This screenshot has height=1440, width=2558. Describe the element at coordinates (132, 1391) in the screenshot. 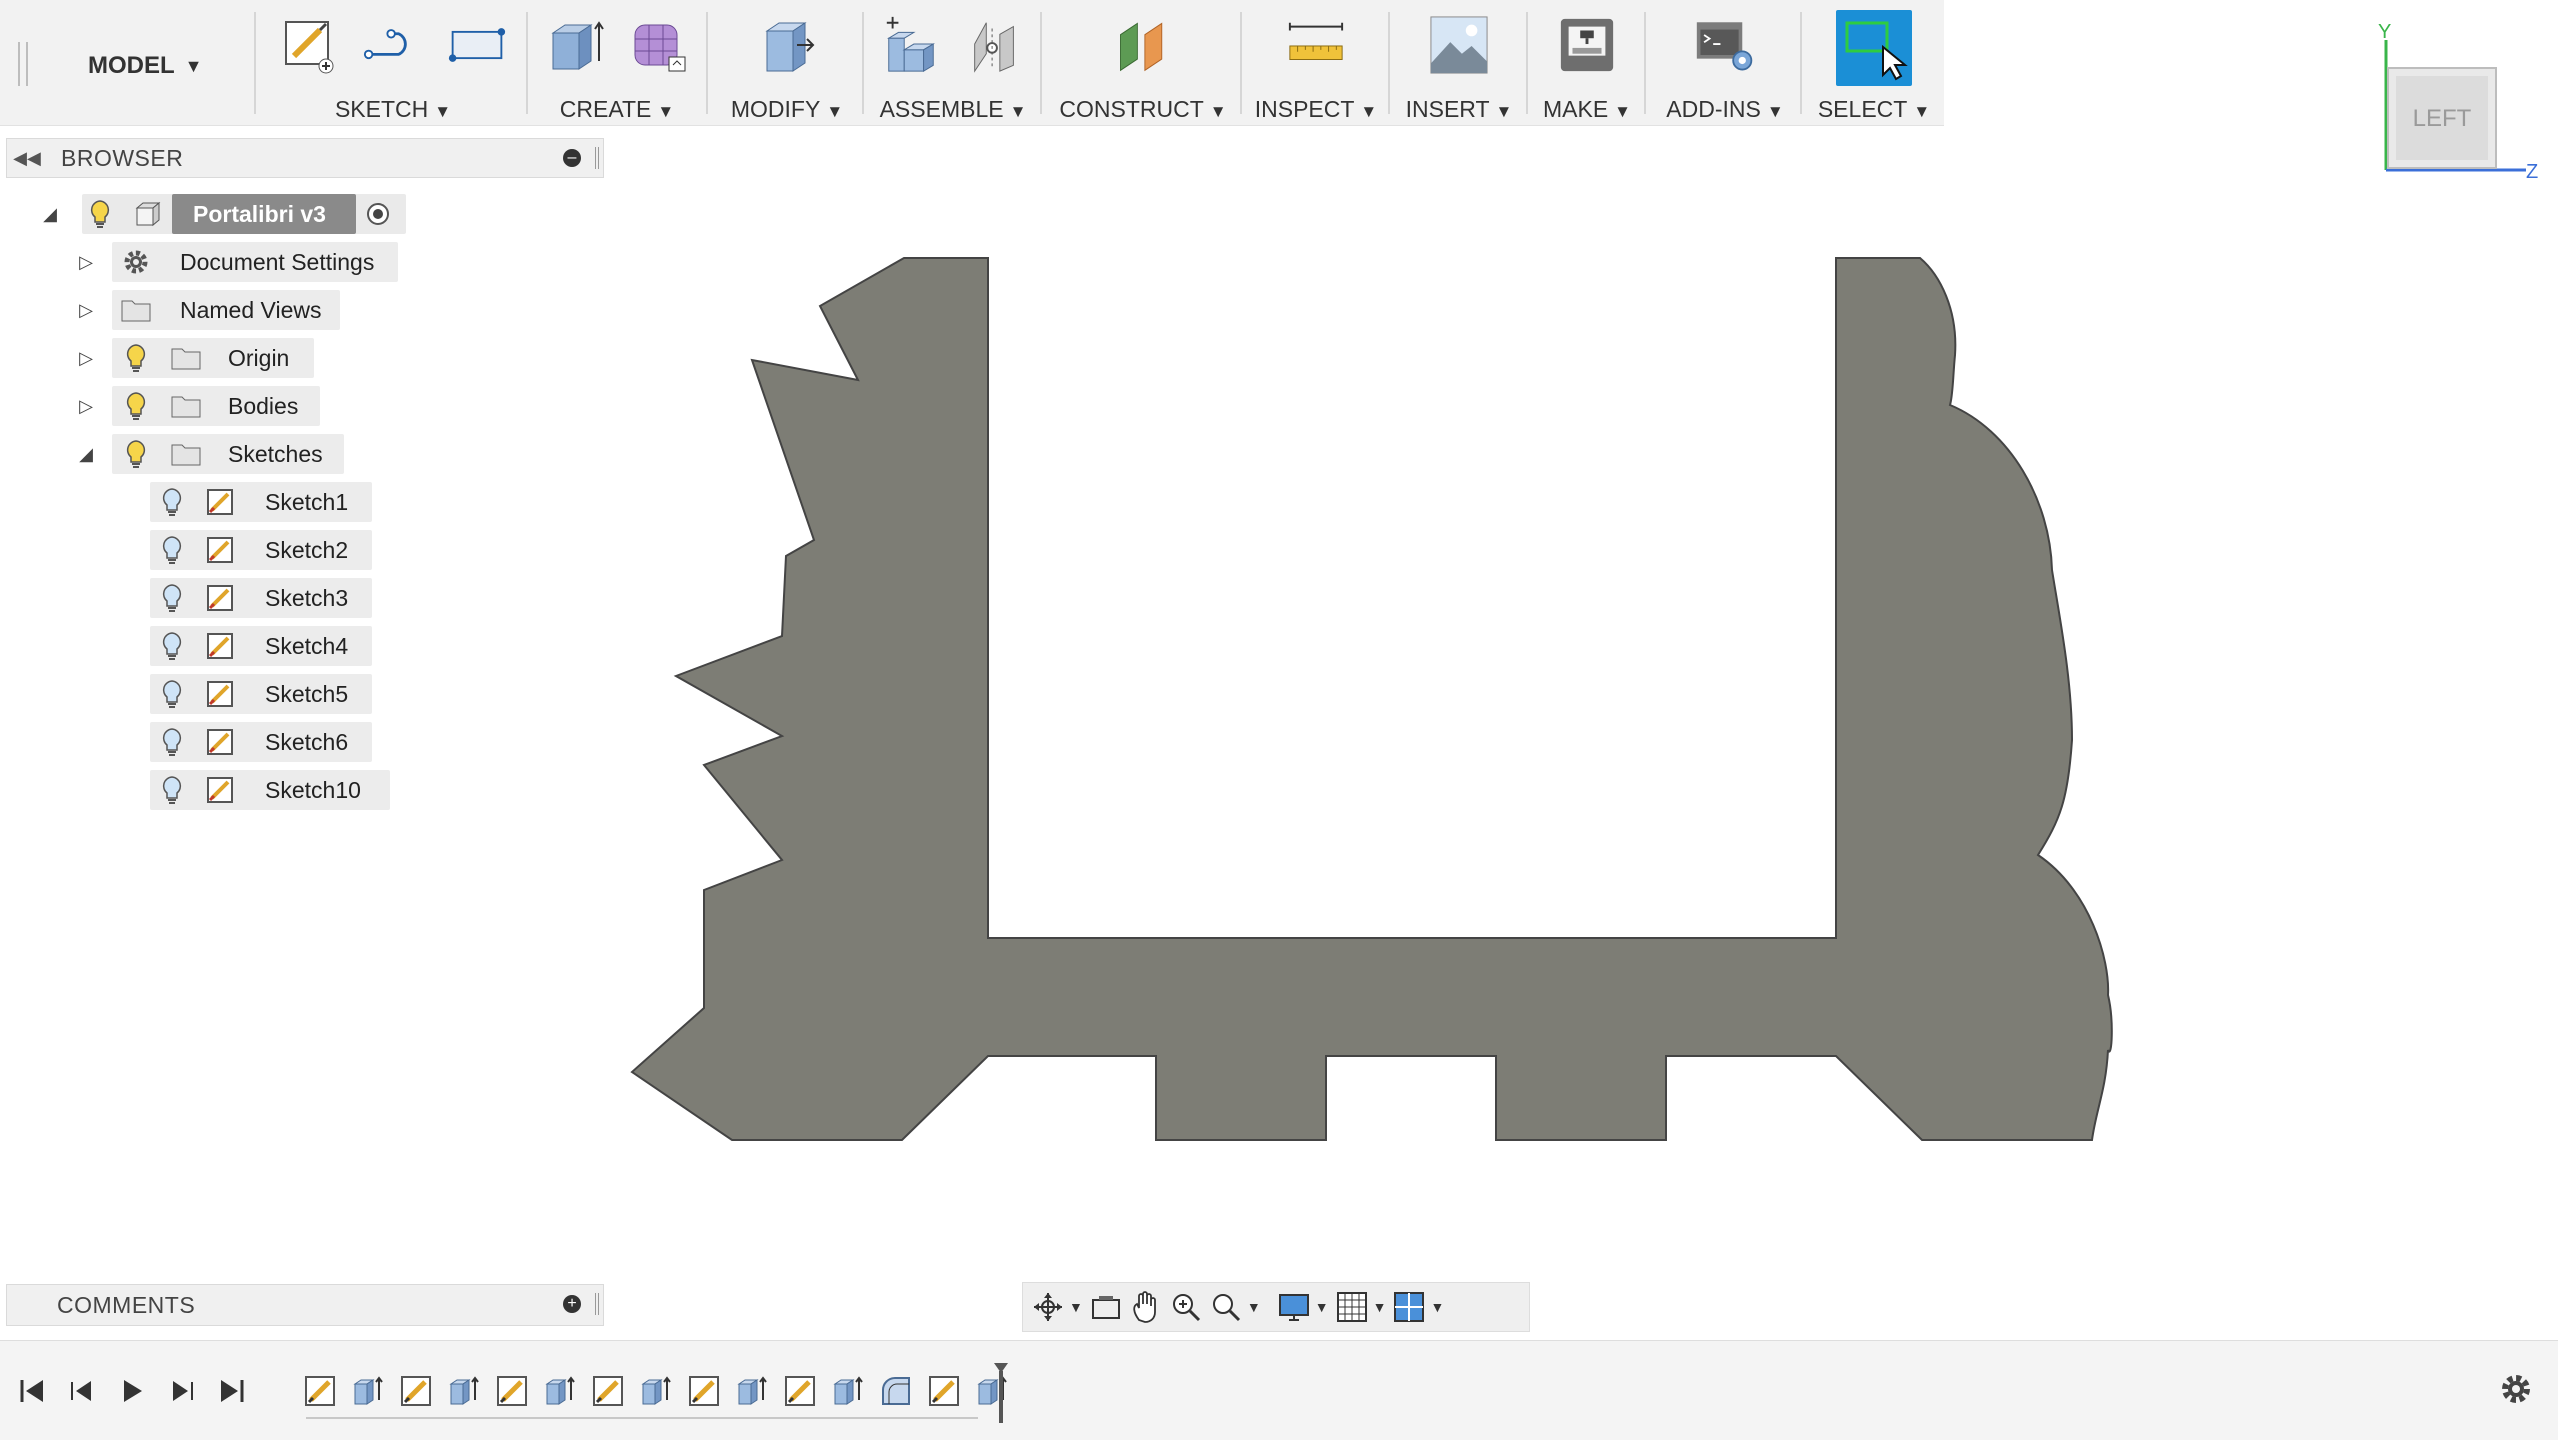

I see `play-button` at that location.